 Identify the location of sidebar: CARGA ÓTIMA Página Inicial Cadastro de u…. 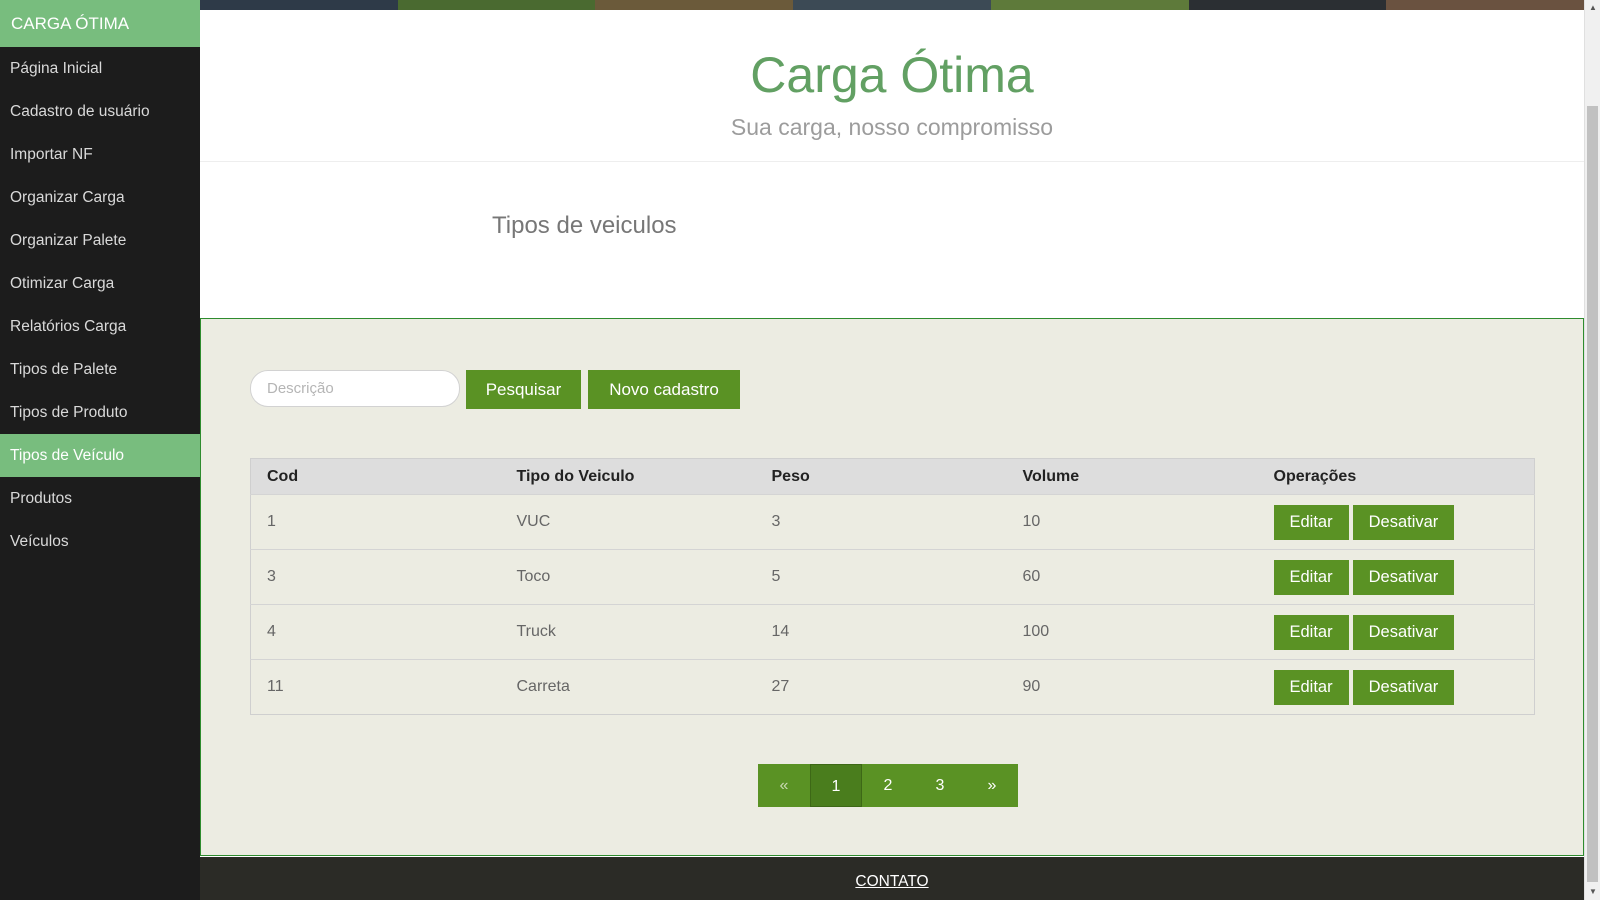
(100, 450).